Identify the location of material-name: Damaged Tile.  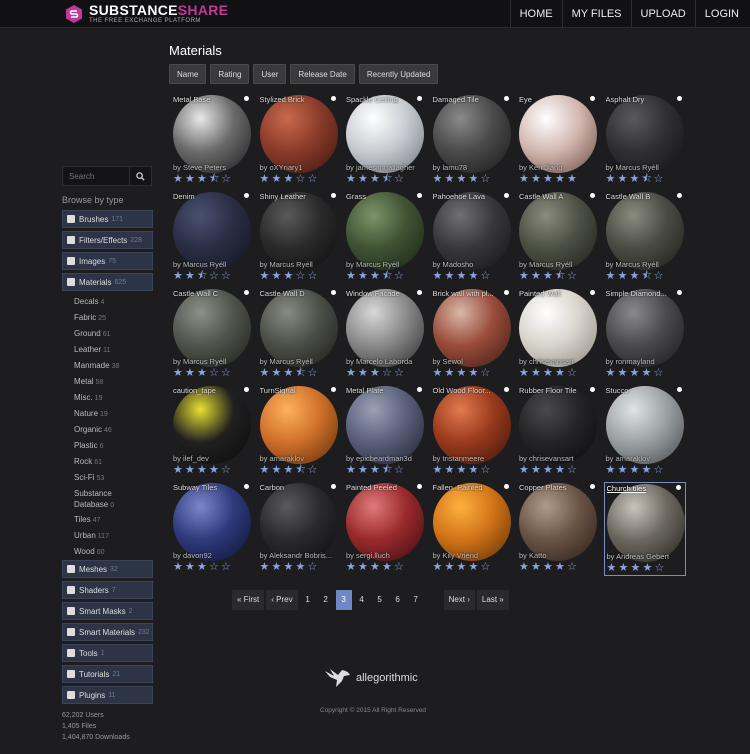
(469, 99).